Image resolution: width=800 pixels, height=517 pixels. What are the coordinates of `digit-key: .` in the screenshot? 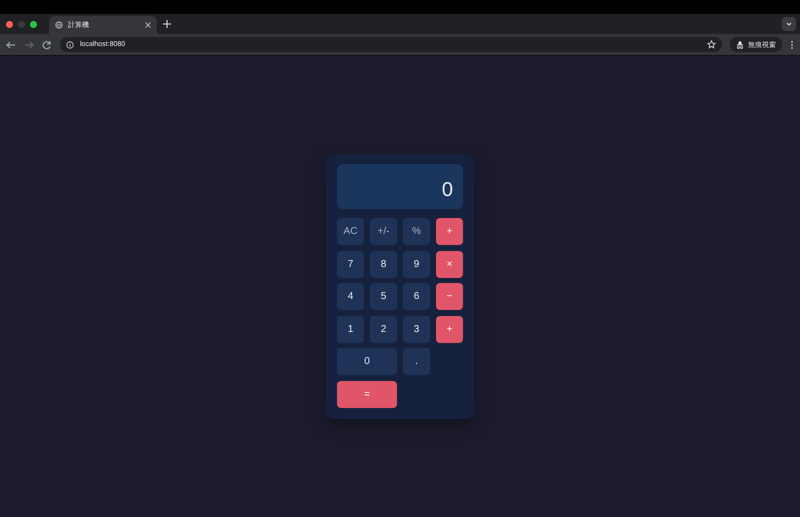 It's located at (416, 362).